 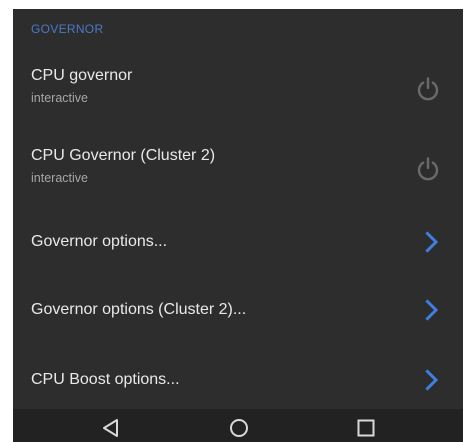 What do you see at coordinates (366, 428) in the screenshot?
I see `recents-icon` at bounding box center [366, 428].